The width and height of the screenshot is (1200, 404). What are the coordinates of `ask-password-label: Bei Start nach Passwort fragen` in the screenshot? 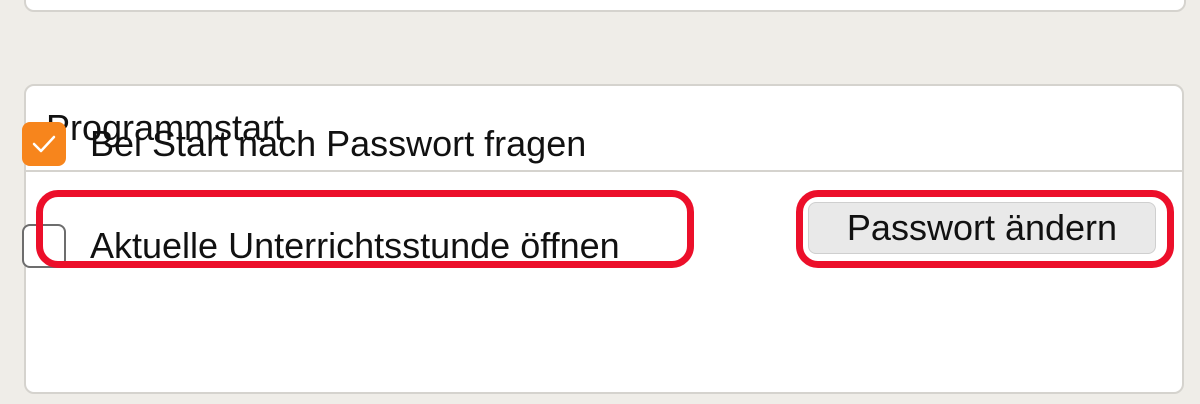 It's located at (338, 143).